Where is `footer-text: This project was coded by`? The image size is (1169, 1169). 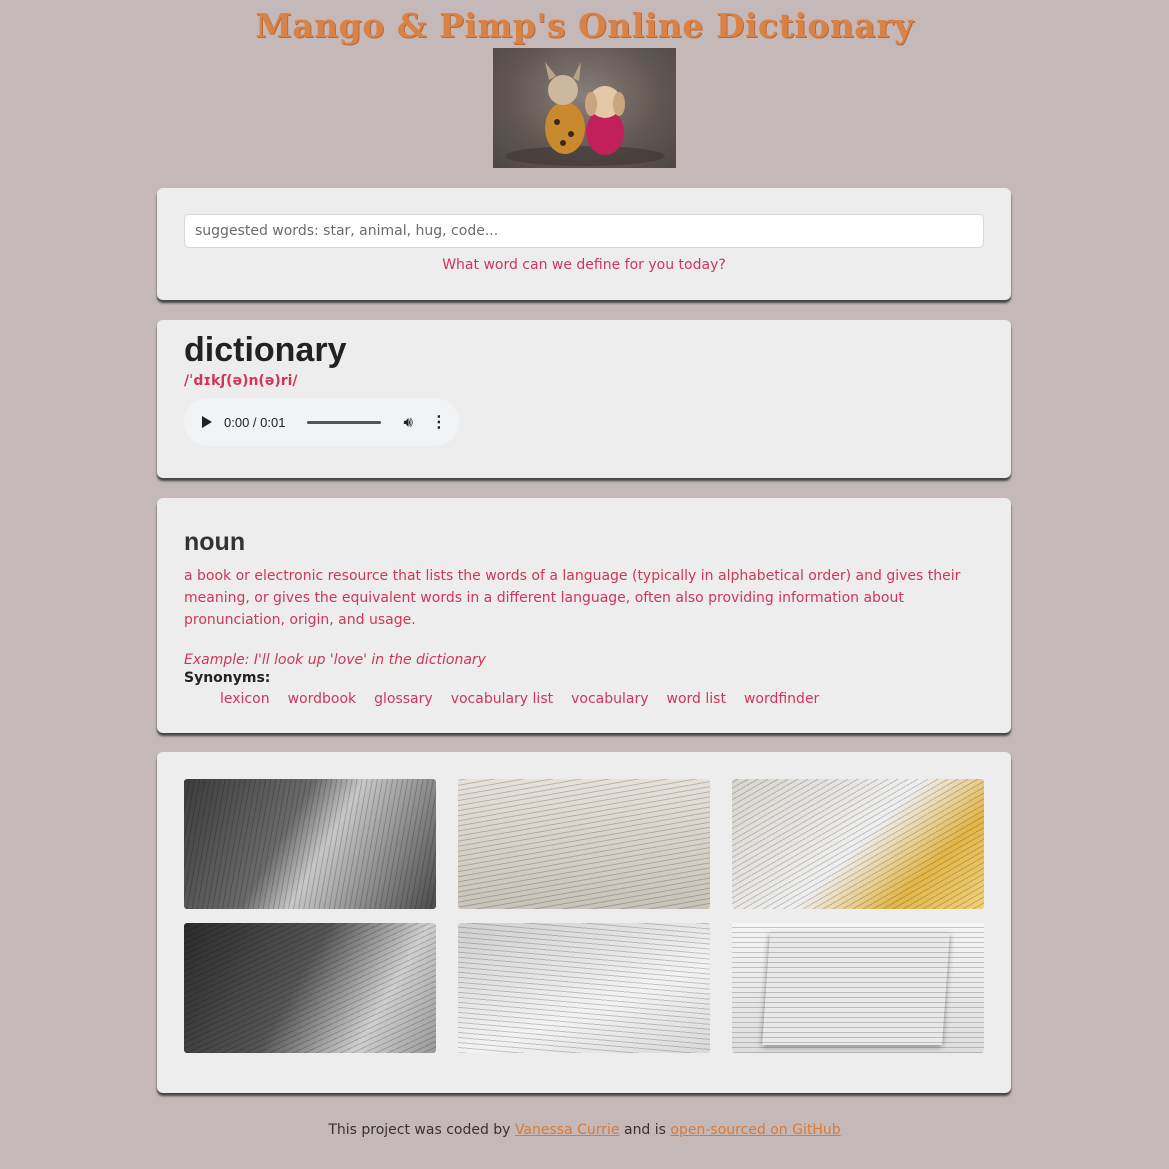 footer-text: This project was coded by is located at coordinates (419, 1130).